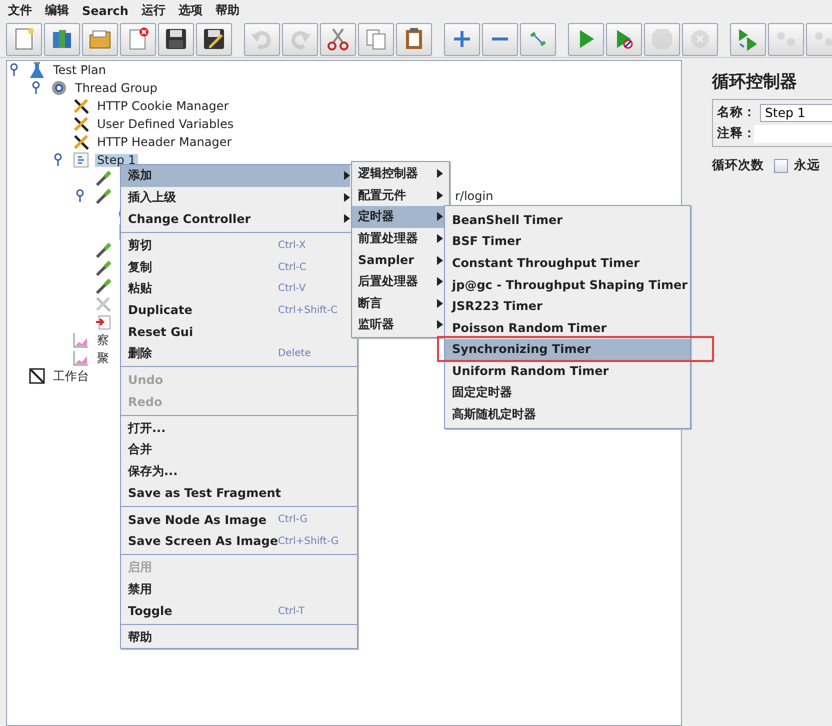  I want to click on flask-icon, so click(37, 70).